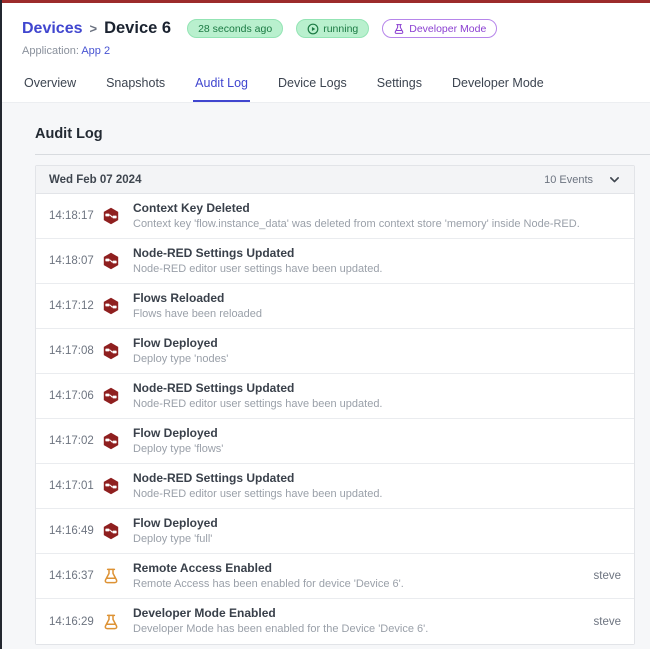  Describe the element at coordinates (181, 358) in the screenshot. I see `entry-description: Deploy type 'nodes'` at that location.